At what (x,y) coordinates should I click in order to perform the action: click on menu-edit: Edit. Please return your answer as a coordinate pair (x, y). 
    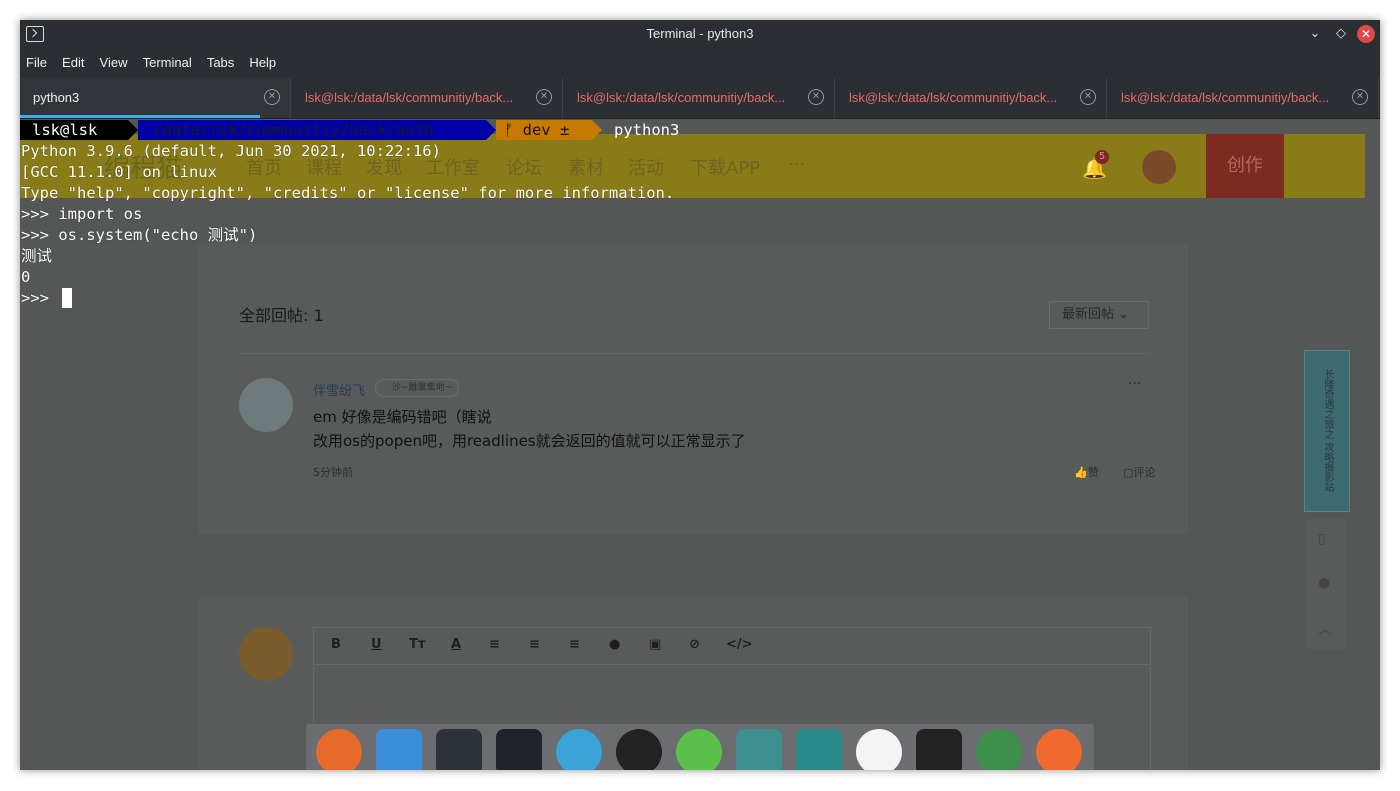
    Looking at the image, I should click on (73, 62).